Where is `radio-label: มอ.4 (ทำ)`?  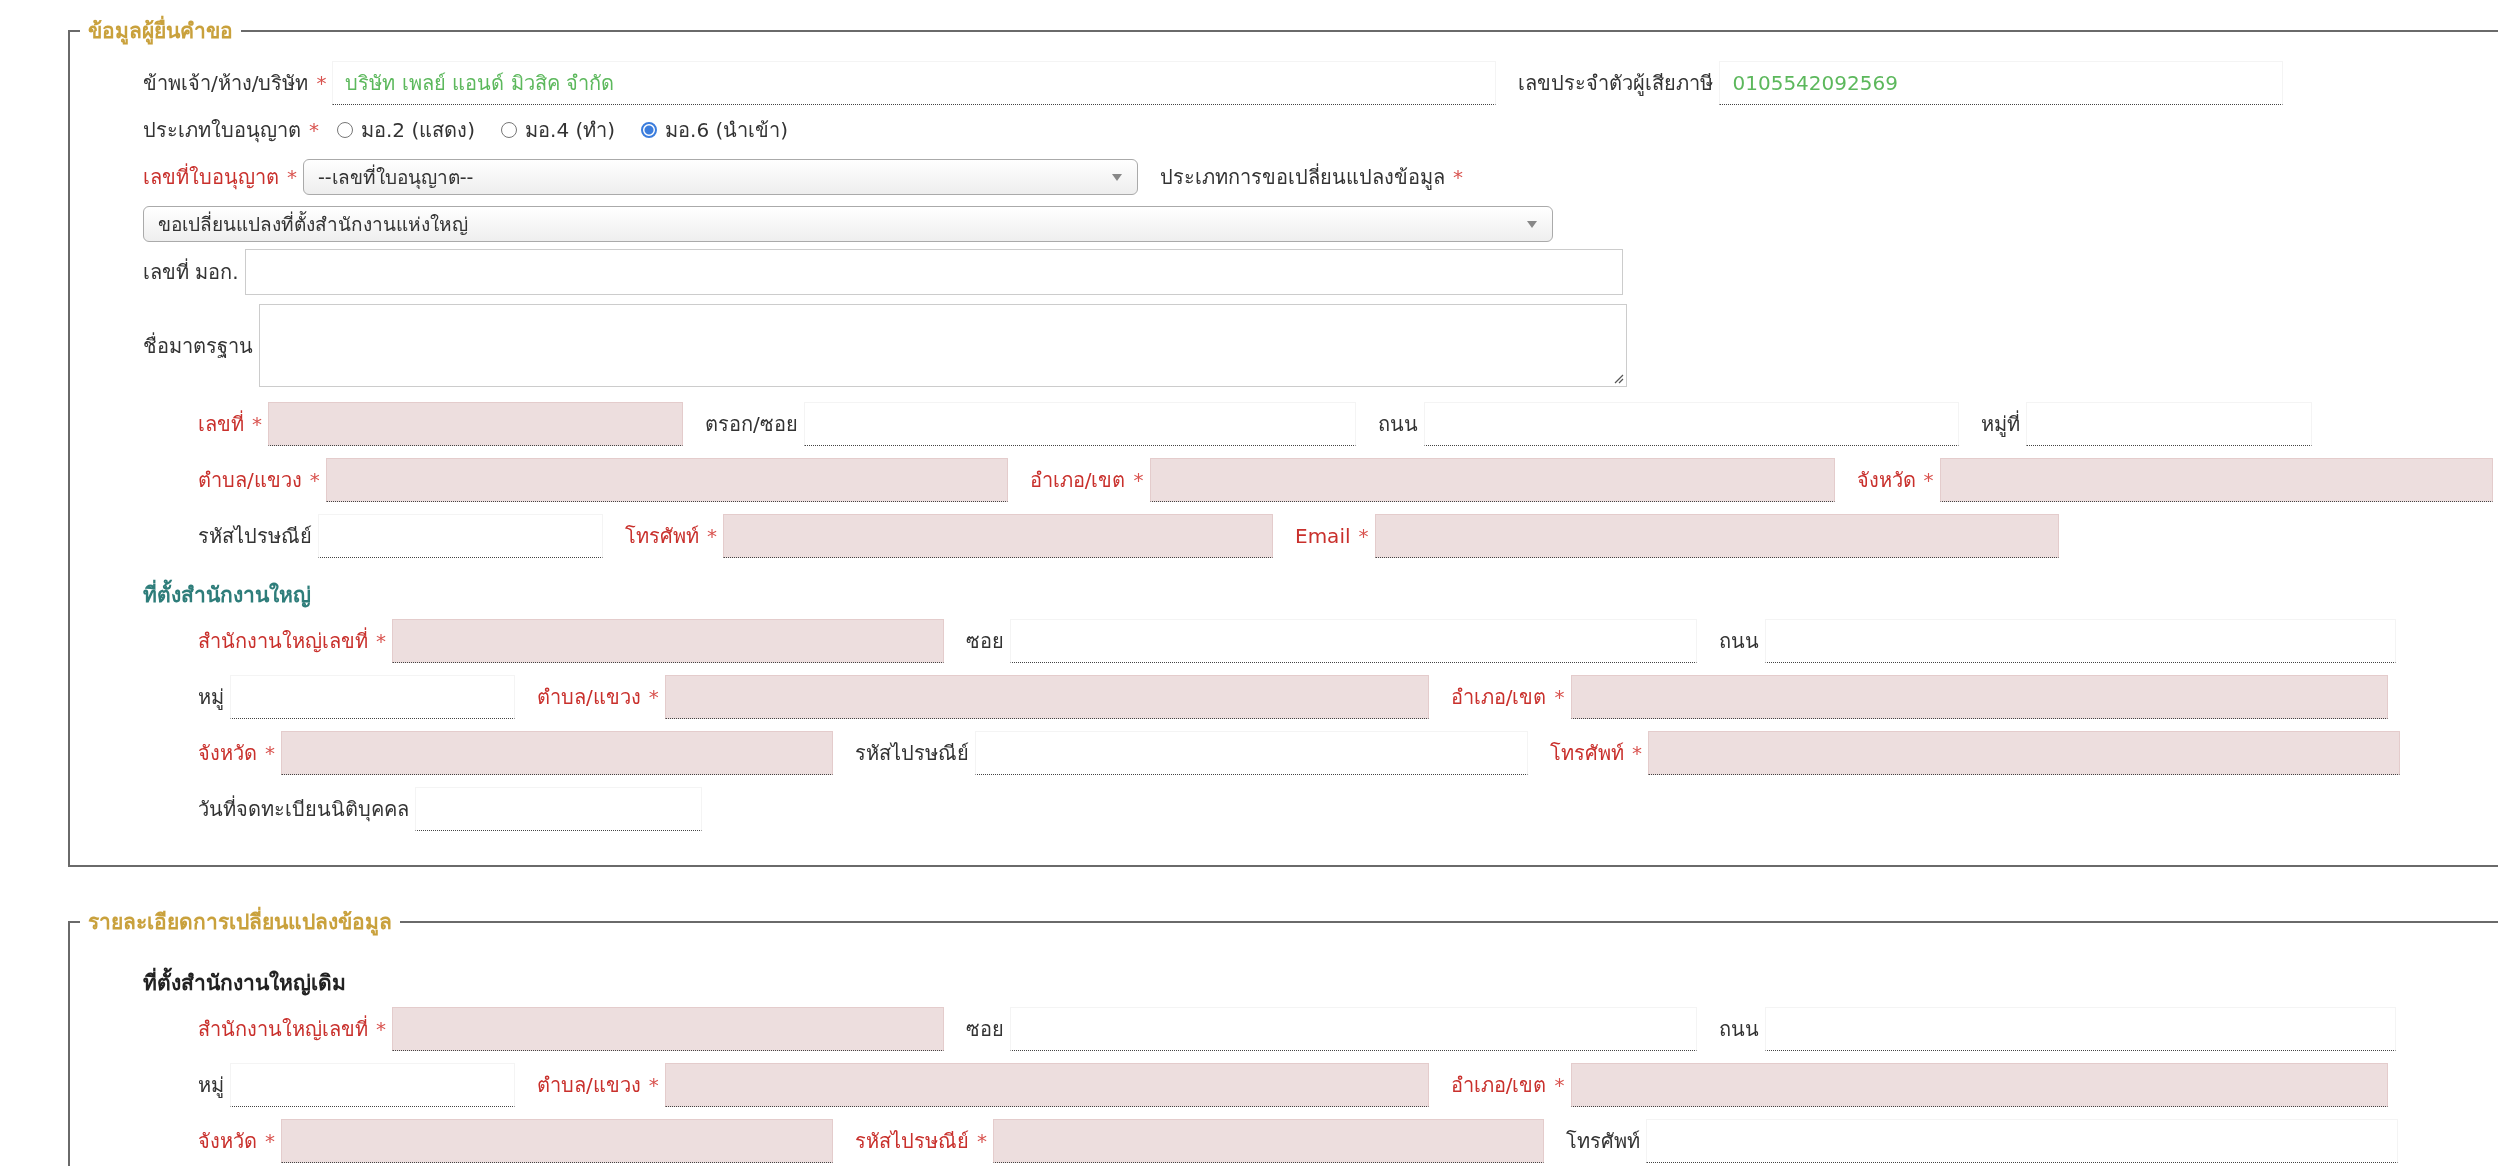 radio-label: มอ.4 (ทำ) is located at coordinates (570, 130).